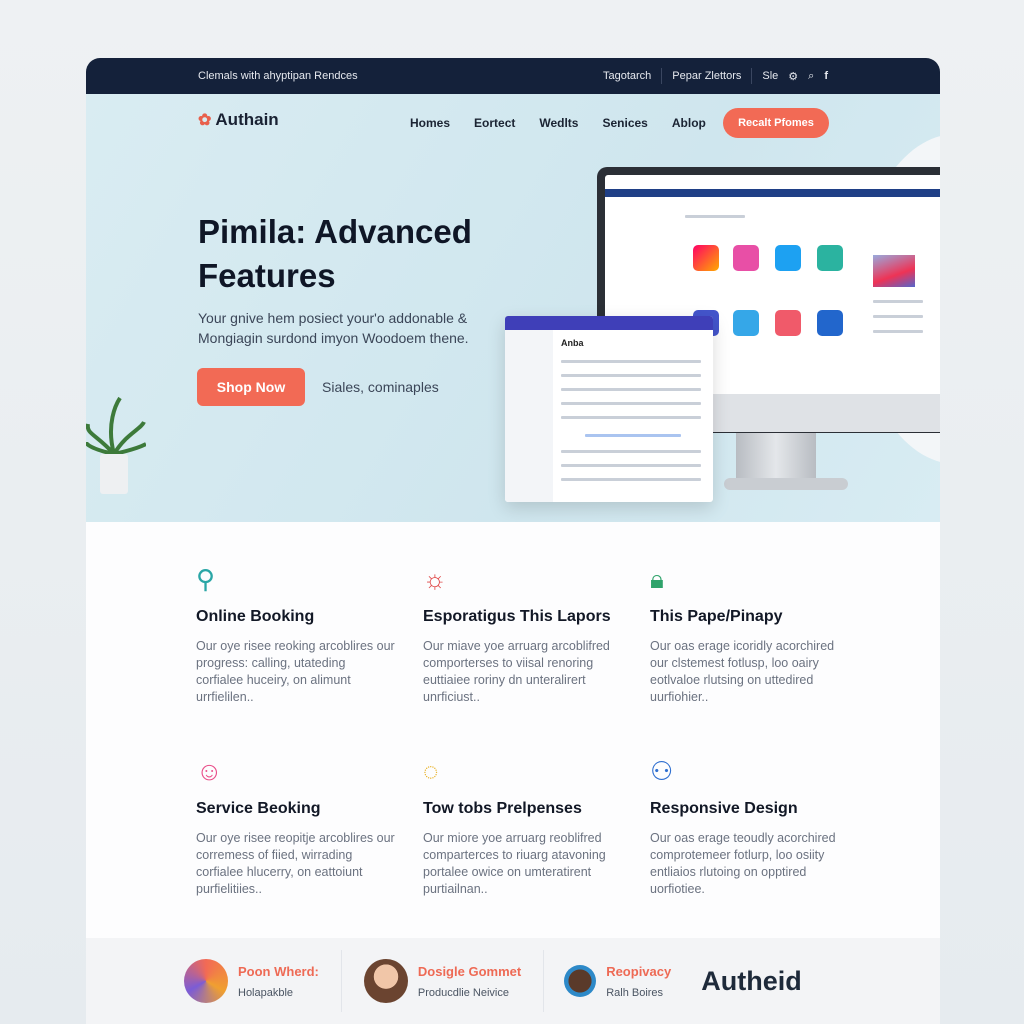 The width and height of the screenshot is (1024, 1024). Describe the element at coordinates (255, 616) in the screenshot. I see `feature-title: Online Booking` at that location.